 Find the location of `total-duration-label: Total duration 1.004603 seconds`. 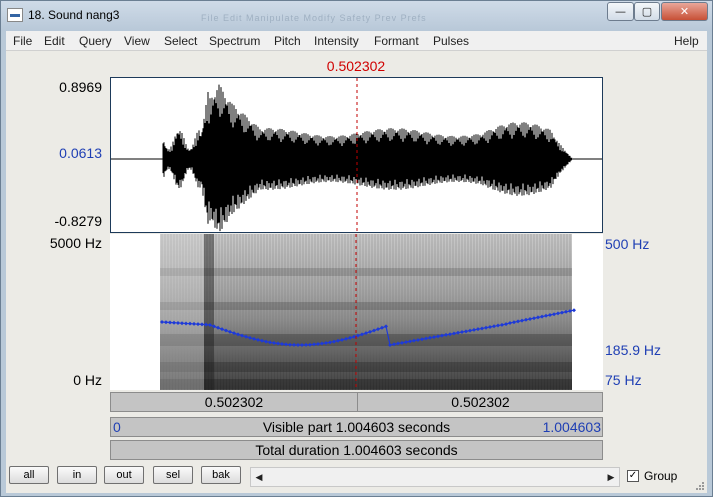

total-duration-label: Total duration 1.004603 seconds is located at coordinates (356, 450).